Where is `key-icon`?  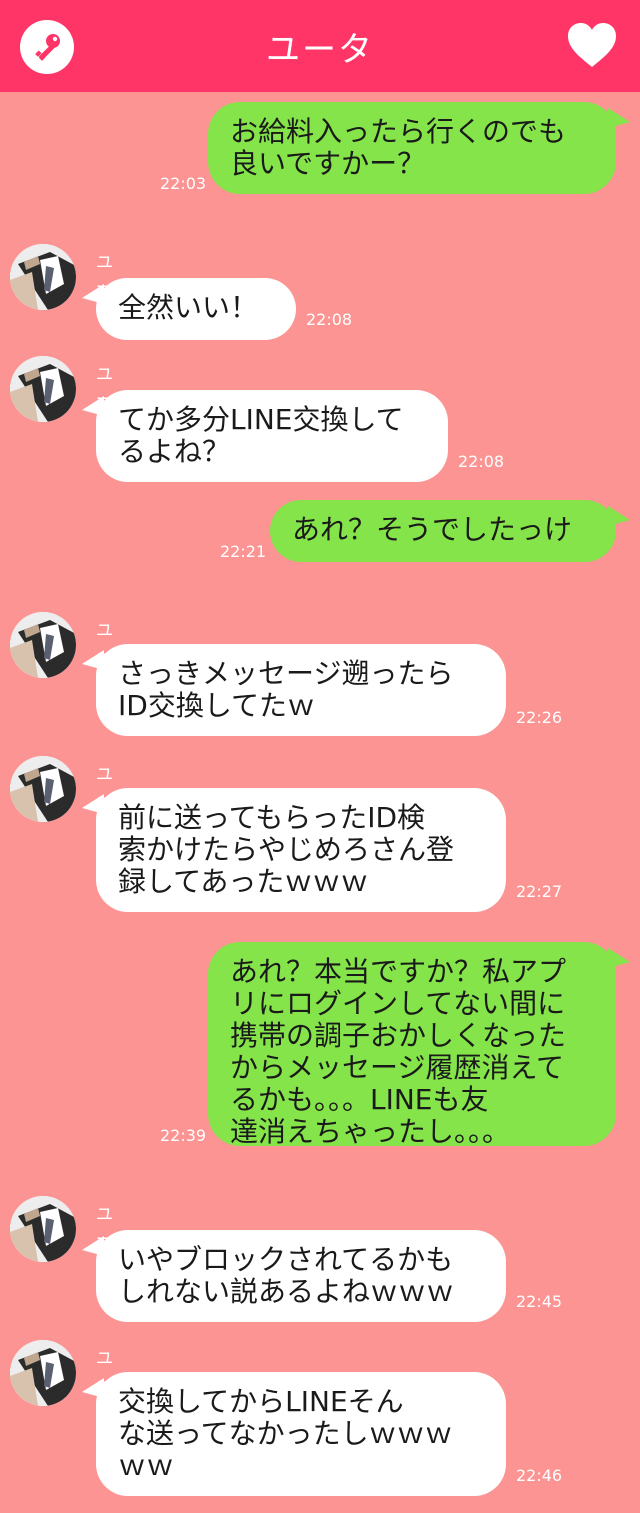 key-icon is located at coordinates (47, 47).